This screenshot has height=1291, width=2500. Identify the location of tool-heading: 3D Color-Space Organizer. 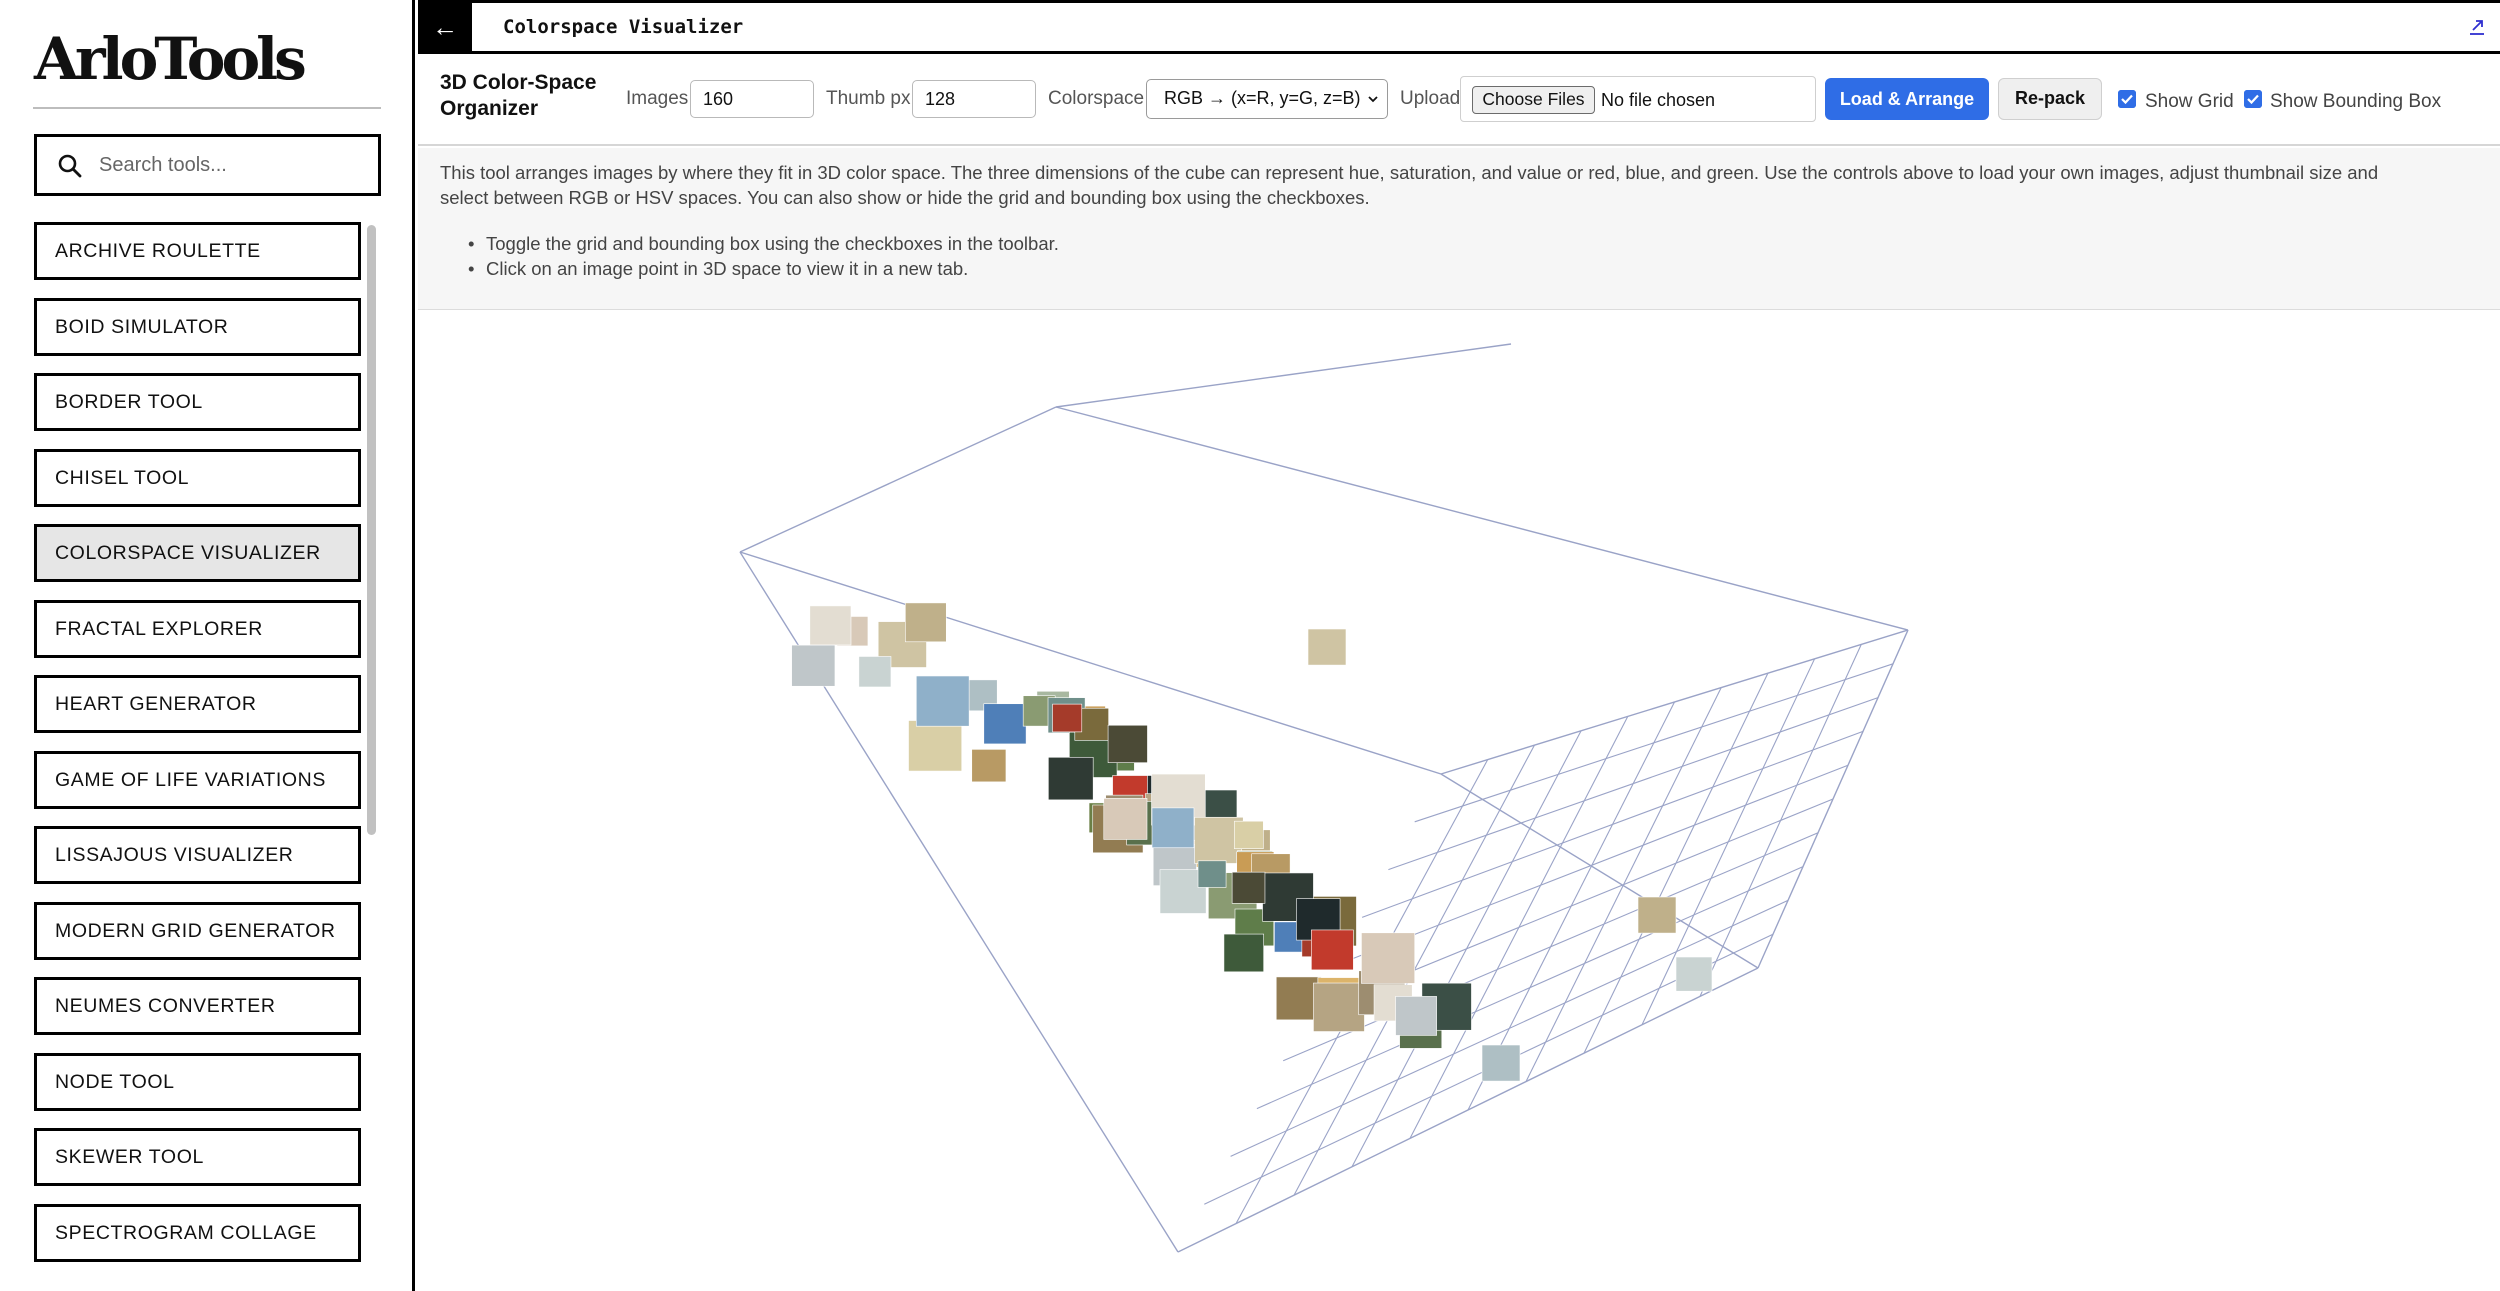
(518, 95).